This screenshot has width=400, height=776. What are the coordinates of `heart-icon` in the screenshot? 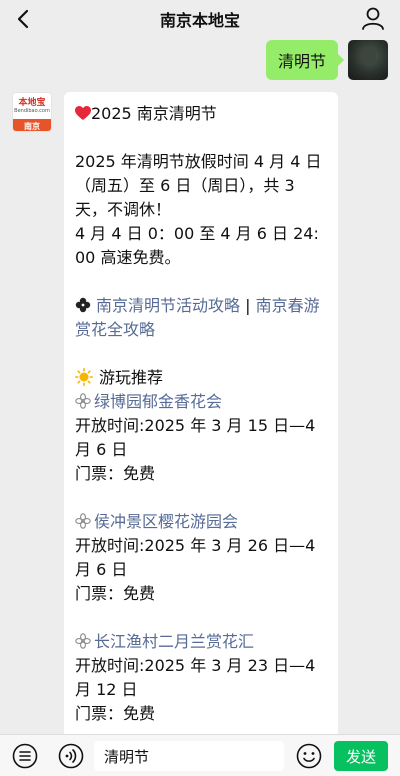 It's located at (83, 113).